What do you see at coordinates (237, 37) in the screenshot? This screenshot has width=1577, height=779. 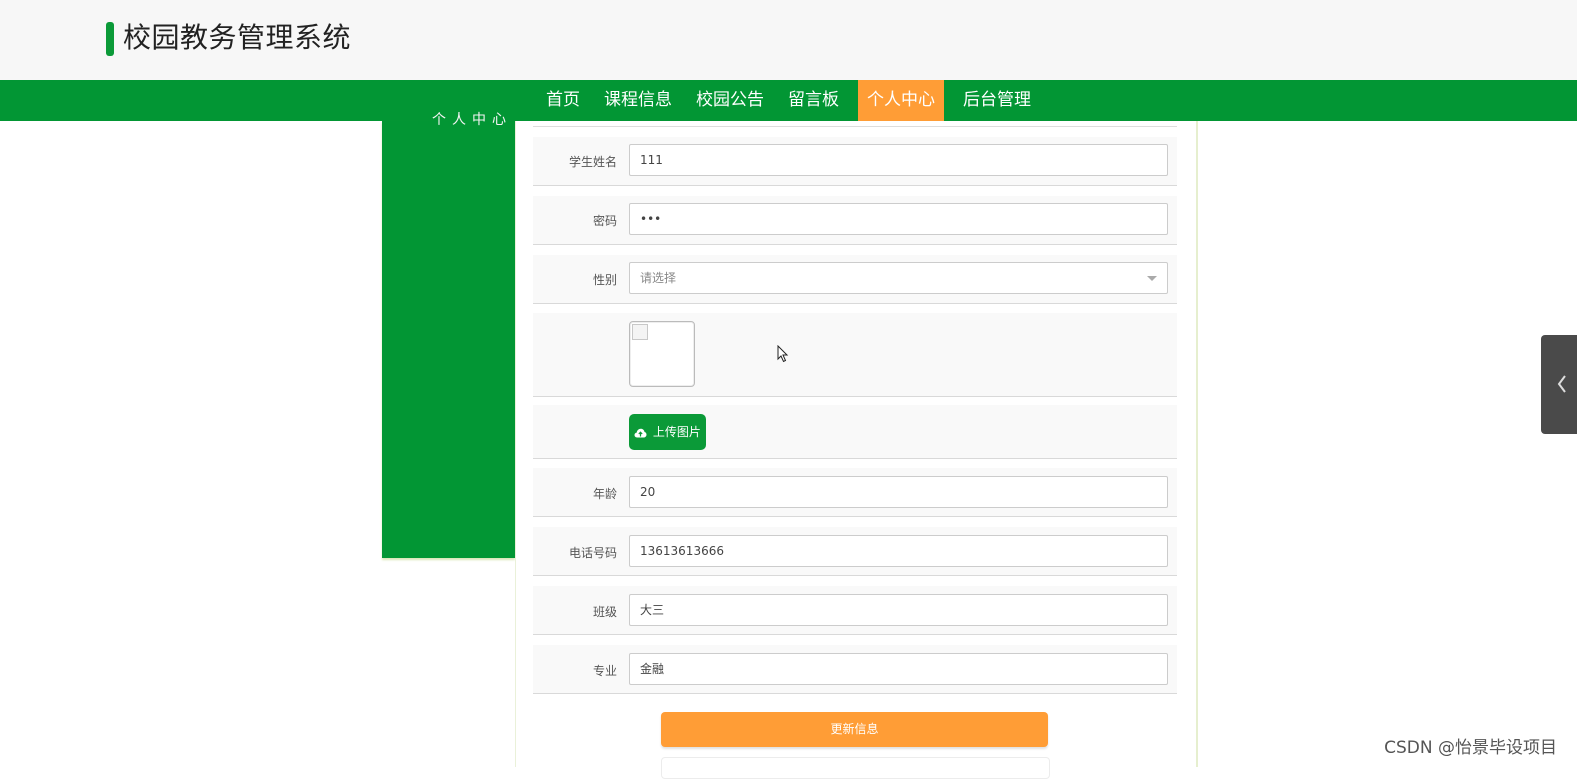 I see `site-title: 校园教务管理系统` at bounding box center [237, 37].